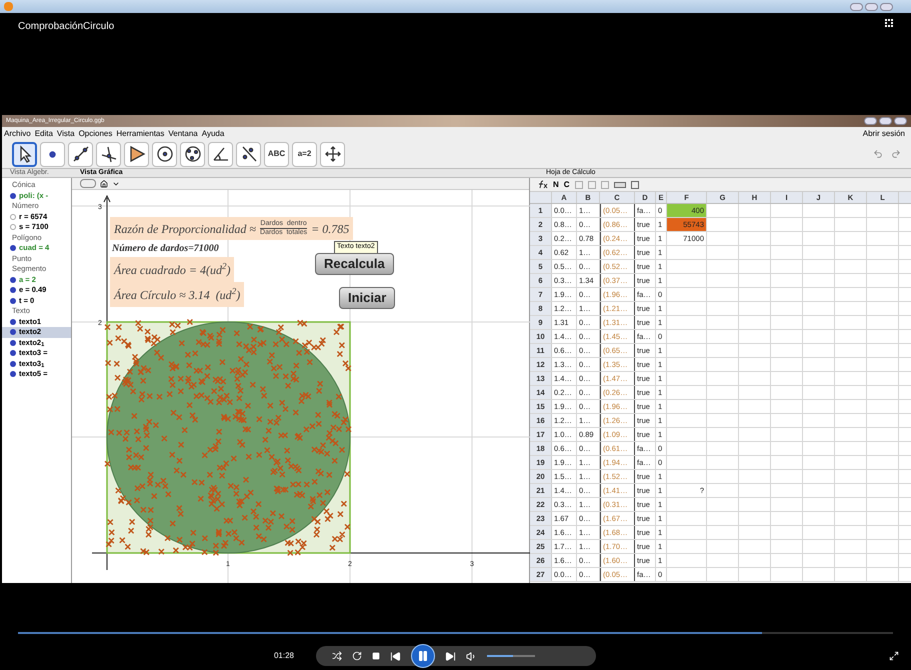 Image resolution: width=911 pixels, height=670 pixels. Describe the element at coordinates (543, 184) in the screenshot. I see `function-icon` at that location.